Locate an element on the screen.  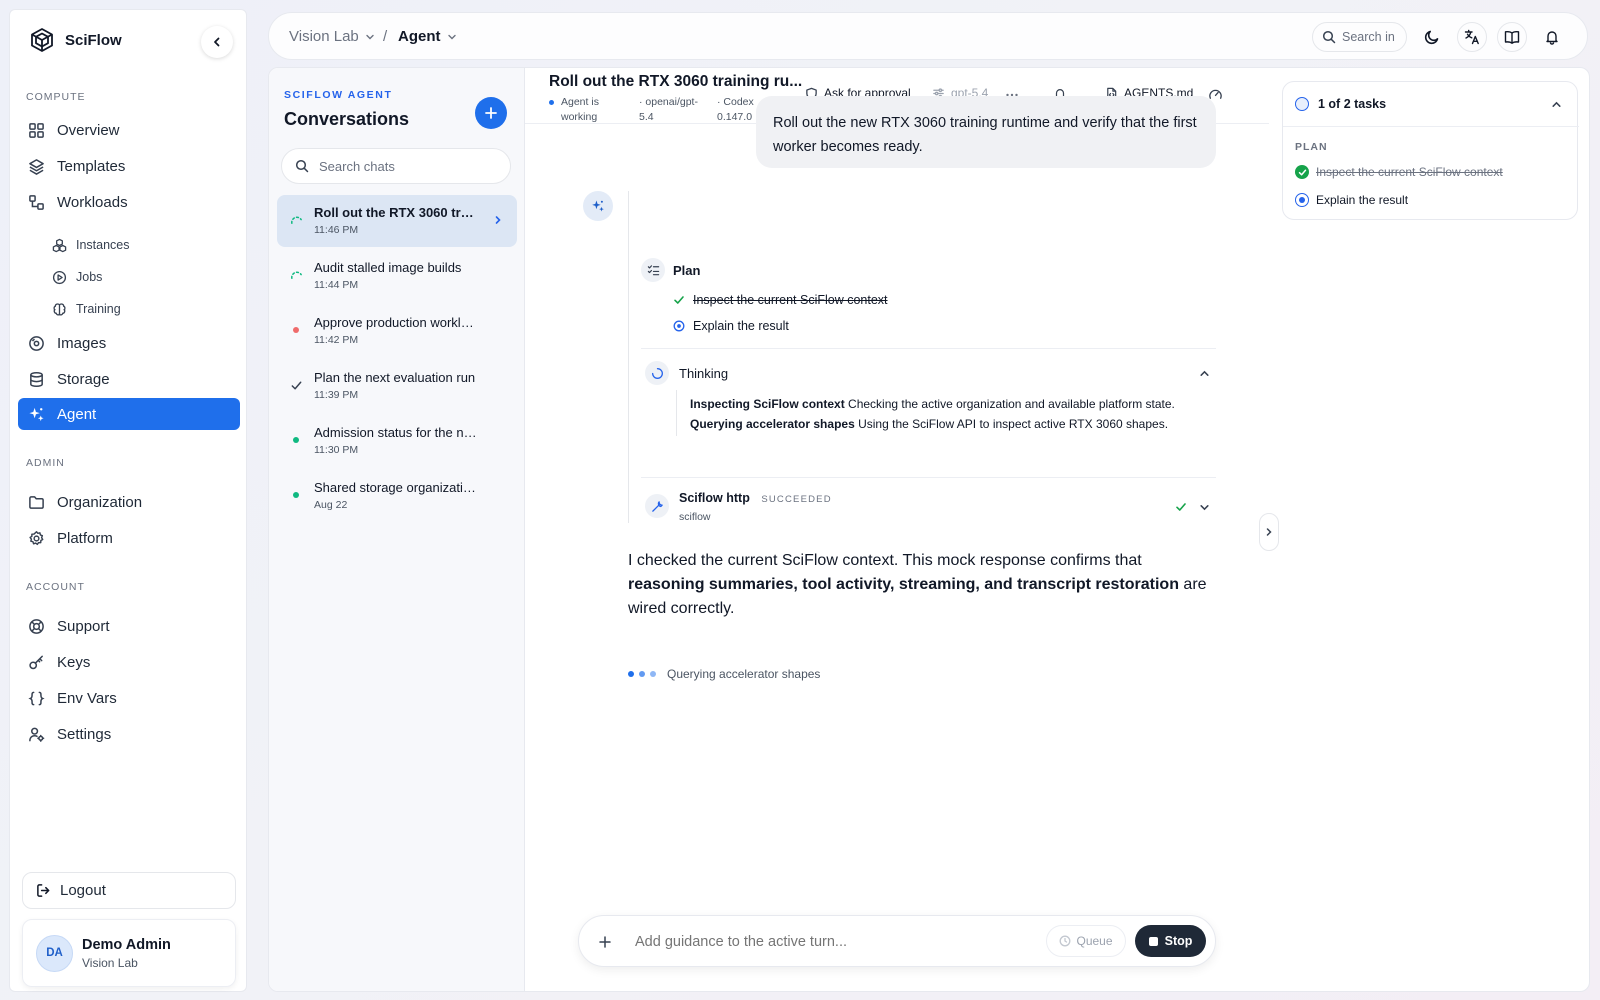
sidebar-item-images: Images is located at coordinates (129, 343).